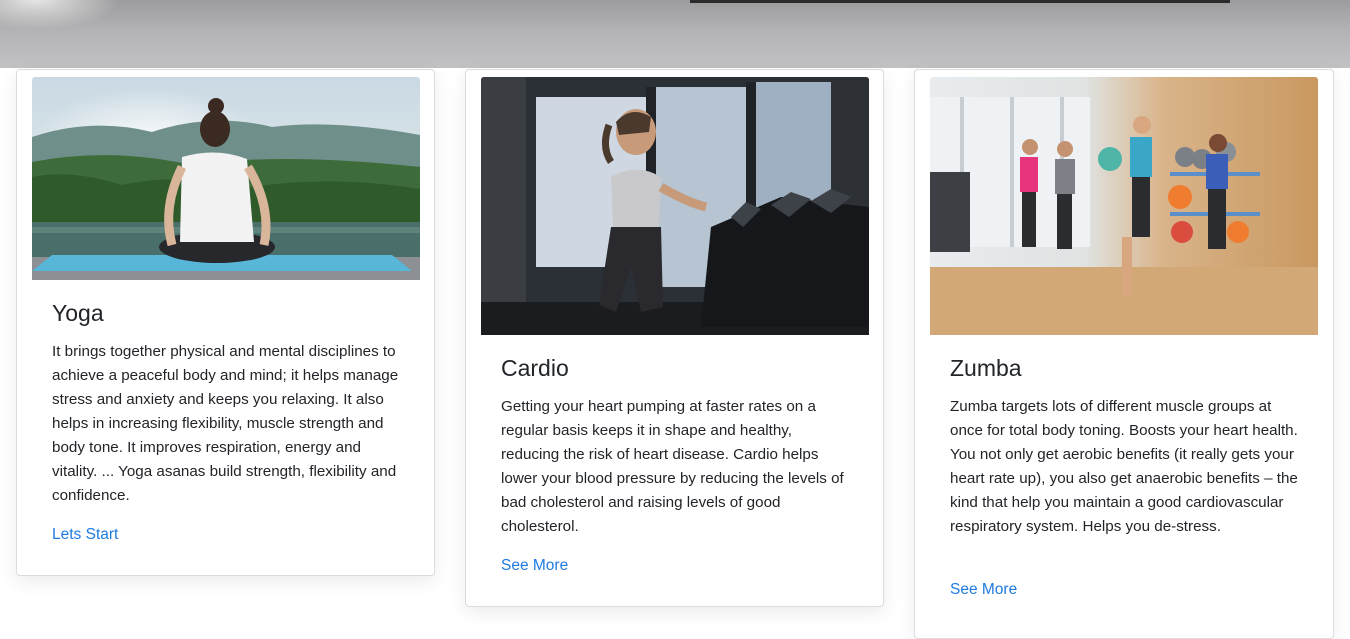  What do you see at coordinates (85, 535) in the screenshot?
I see `lets-start-link: Lets Start` at bounding box center [85, 535].